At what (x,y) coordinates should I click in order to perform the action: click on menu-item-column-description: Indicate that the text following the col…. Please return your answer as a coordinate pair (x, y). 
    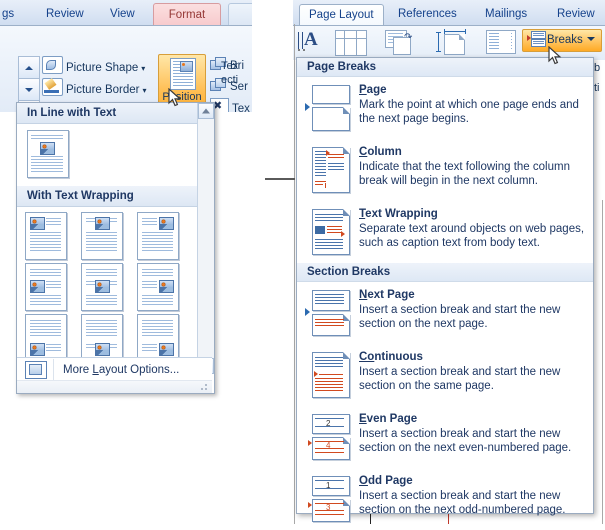
    Looking at the image, I should click on (464, 174).